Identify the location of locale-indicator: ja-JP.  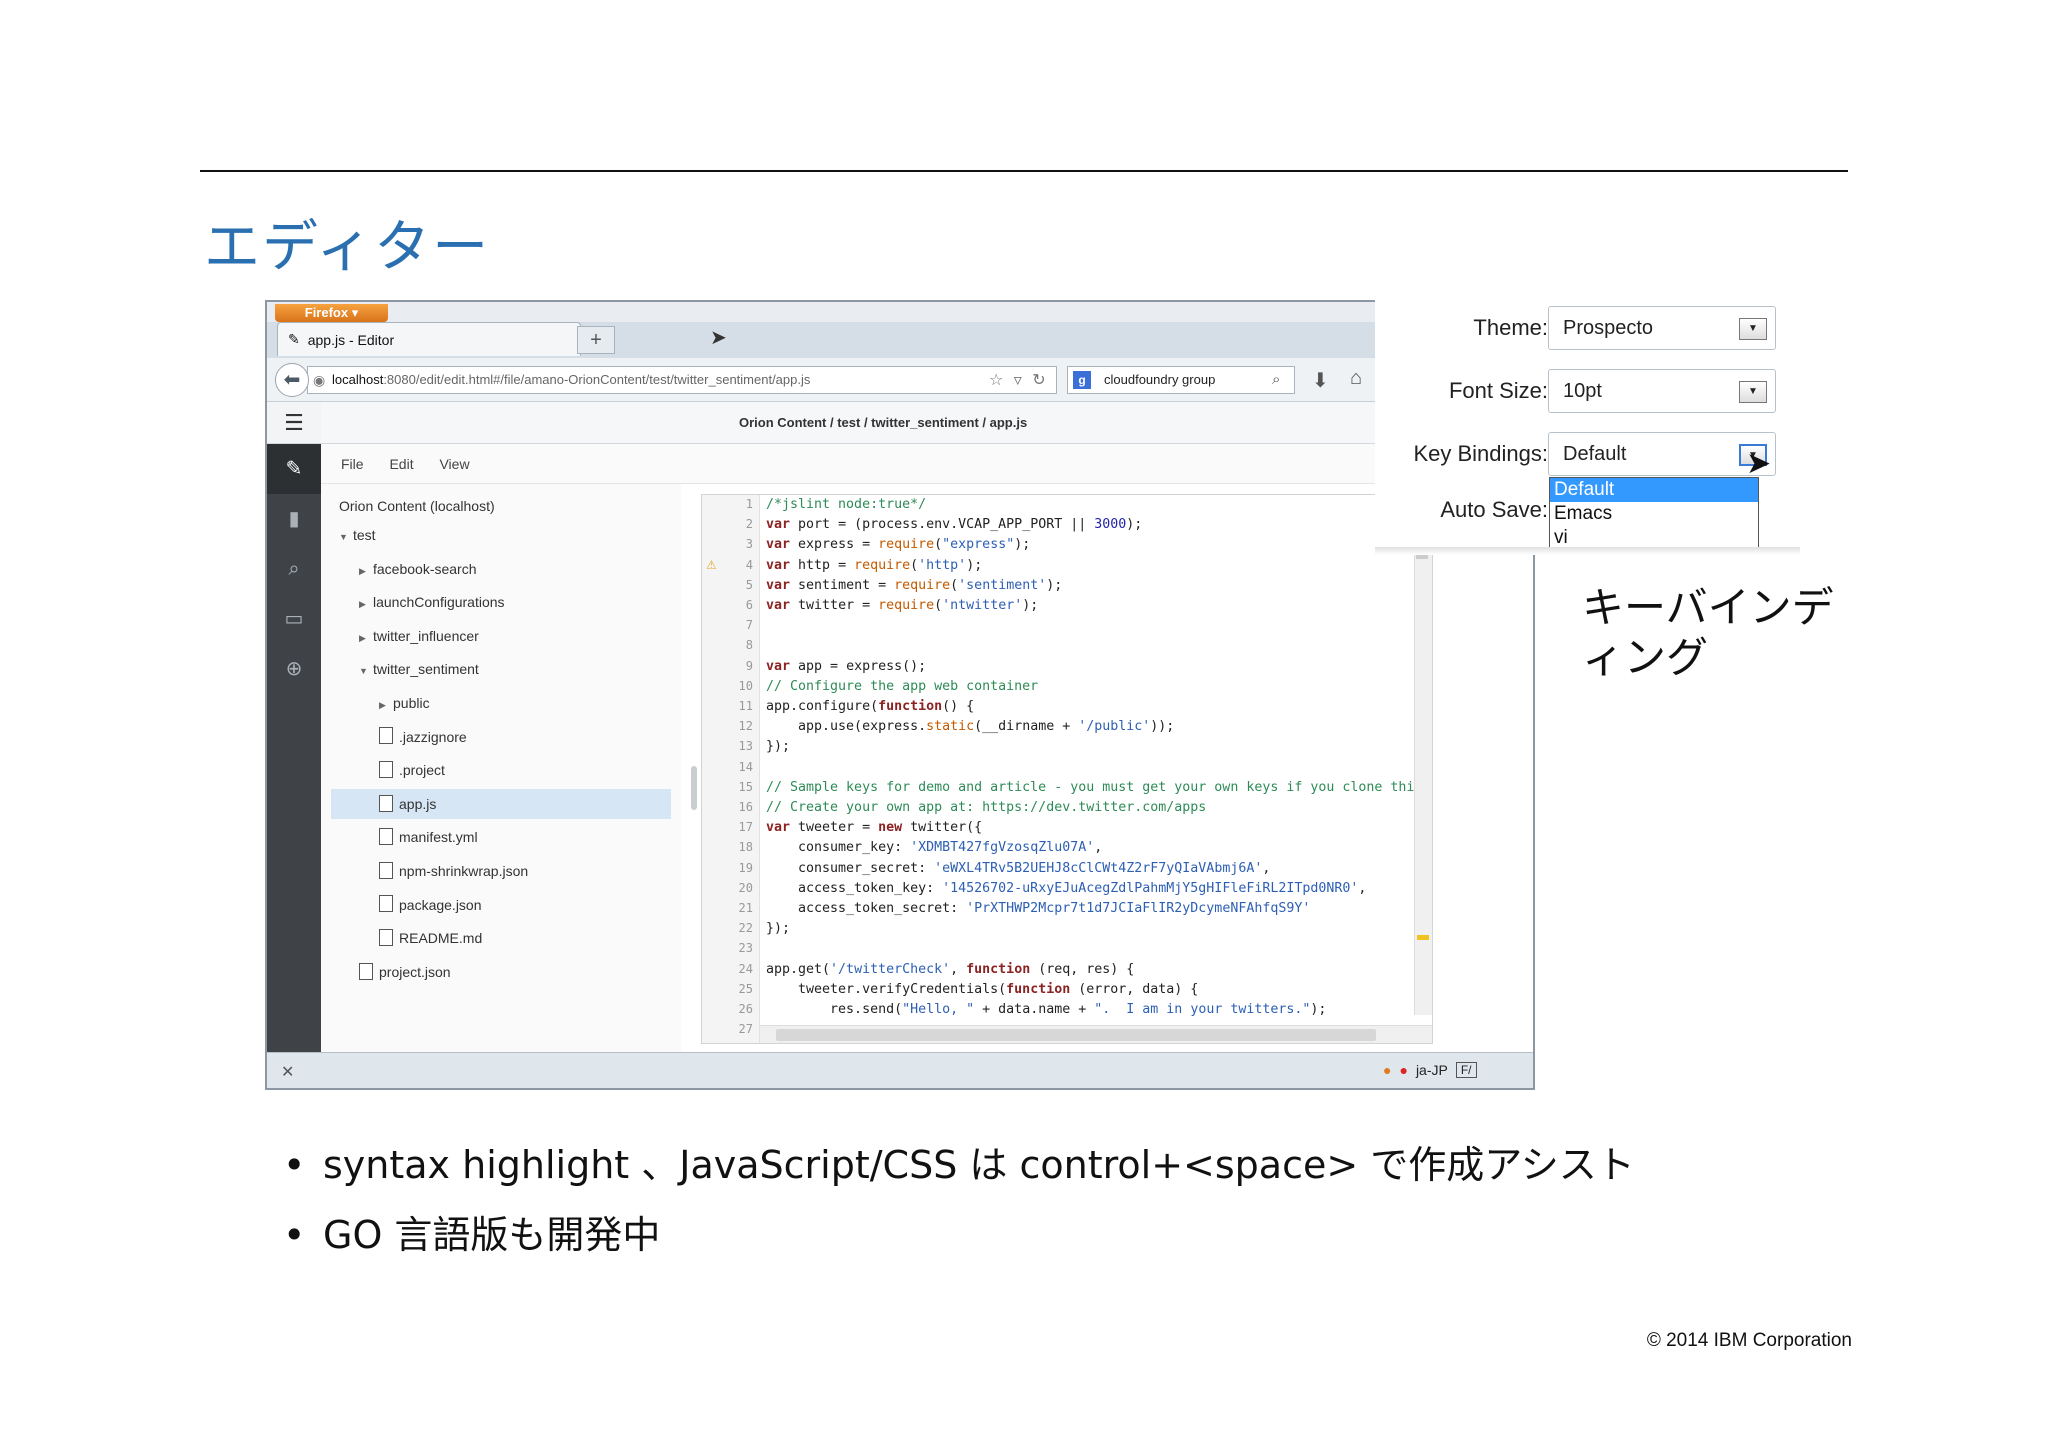
(1432, 1070).